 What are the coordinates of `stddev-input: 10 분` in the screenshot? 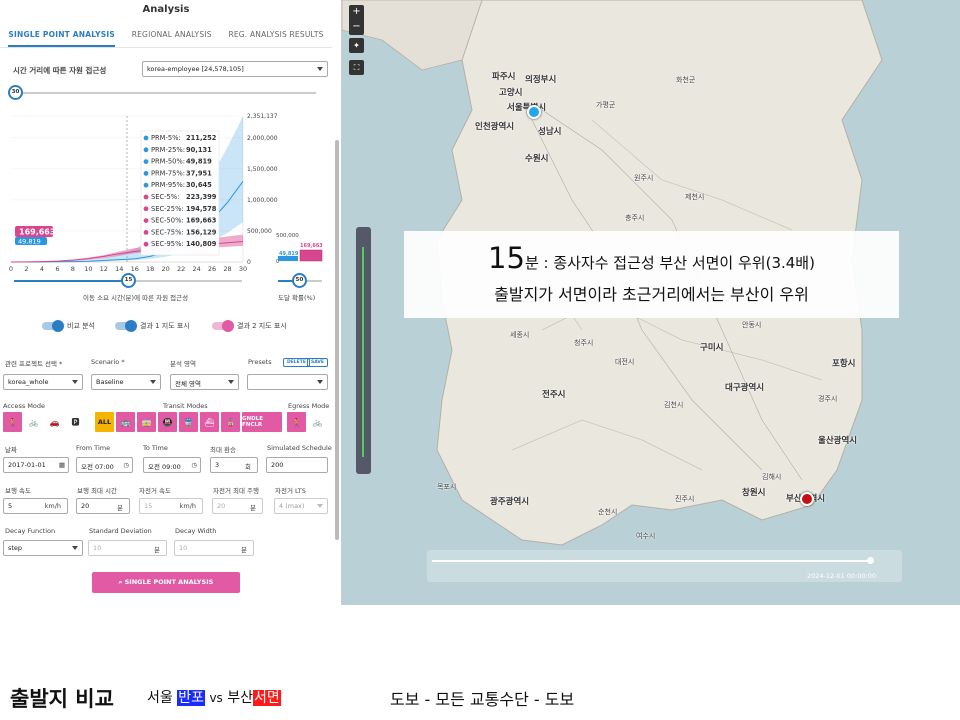 It's located at (127, 548).